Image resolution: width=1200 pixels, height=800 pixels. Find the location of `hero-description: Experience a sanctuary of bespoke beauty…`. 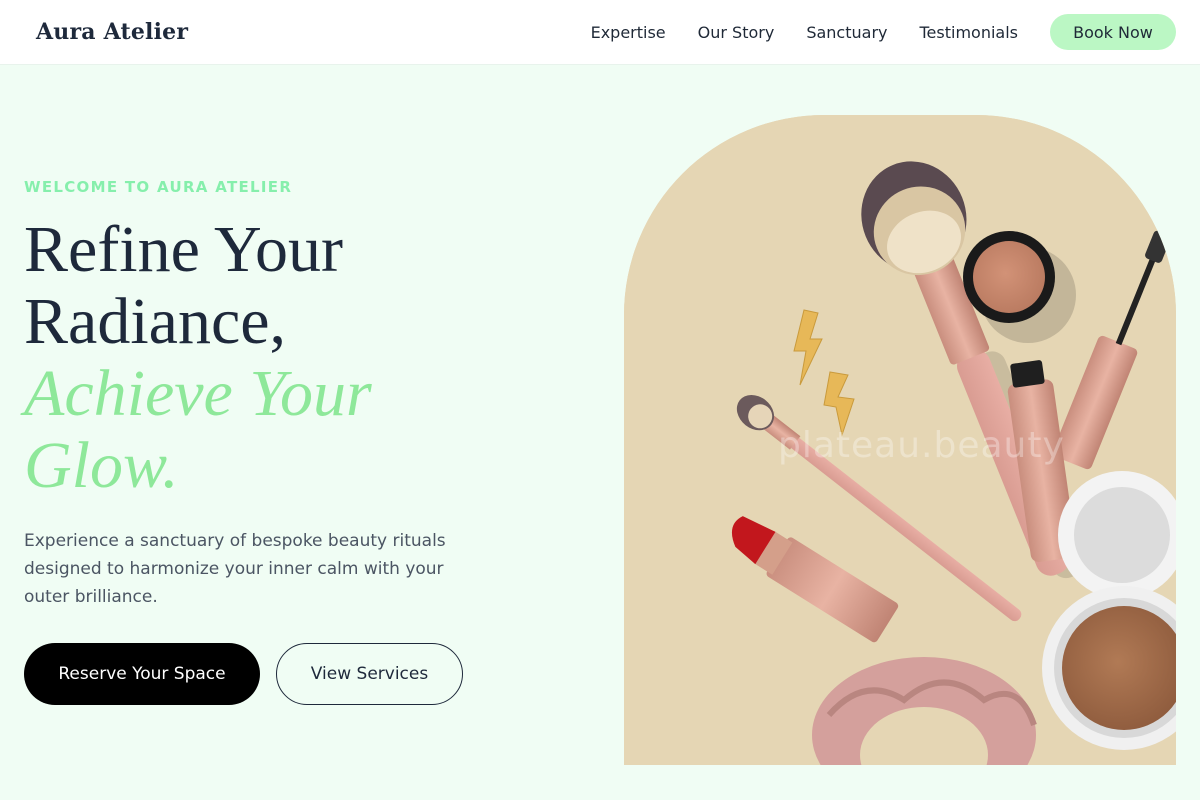

hero-description: Experience a sanctuary of bespoke beauty… is located at coordinates (235, 569).